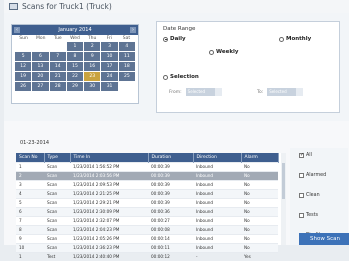  Describe the element at coordinates (40, 76) in the screenshot. I see `calendar-day: 20` at that location.